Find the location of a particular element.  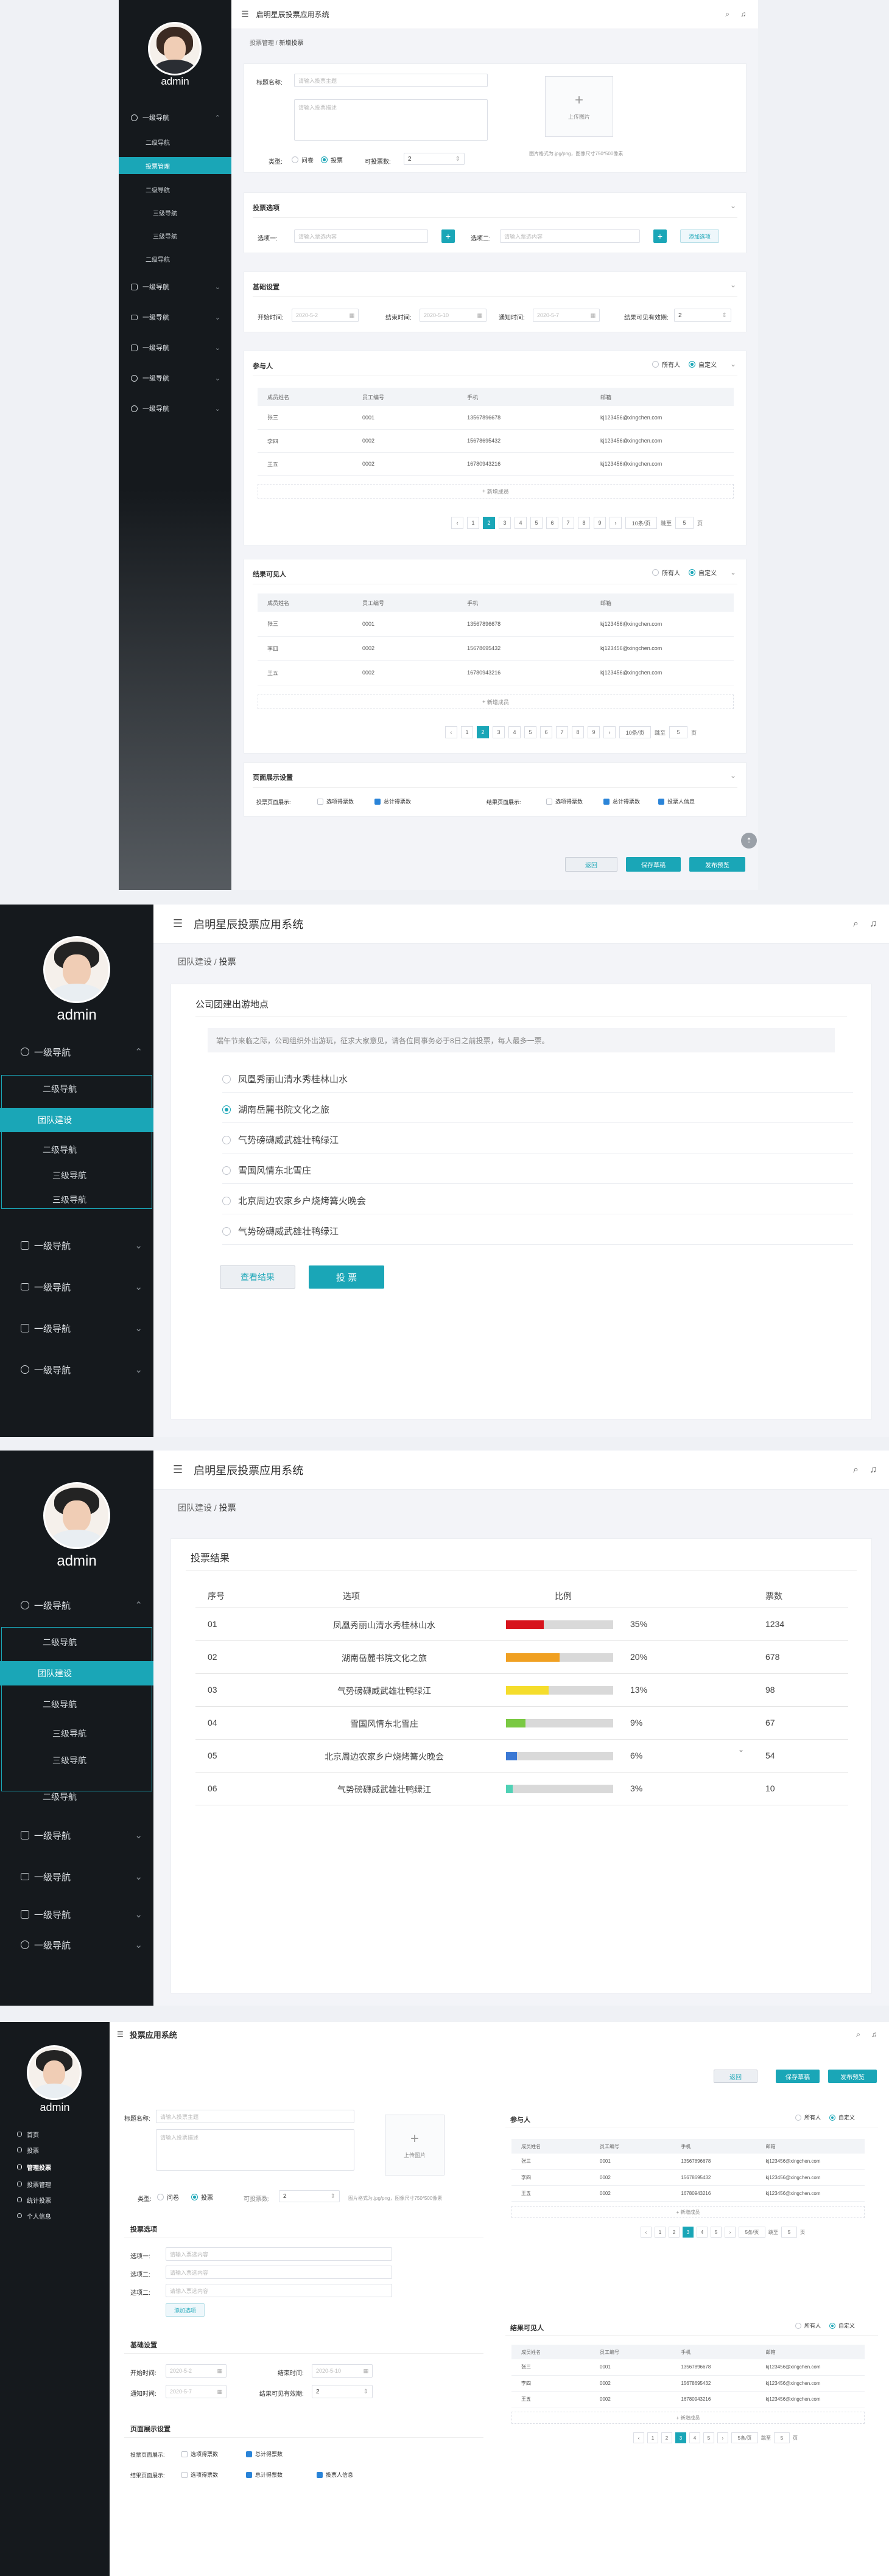

back-button: 返回 is located at coordinates (735, 2076).